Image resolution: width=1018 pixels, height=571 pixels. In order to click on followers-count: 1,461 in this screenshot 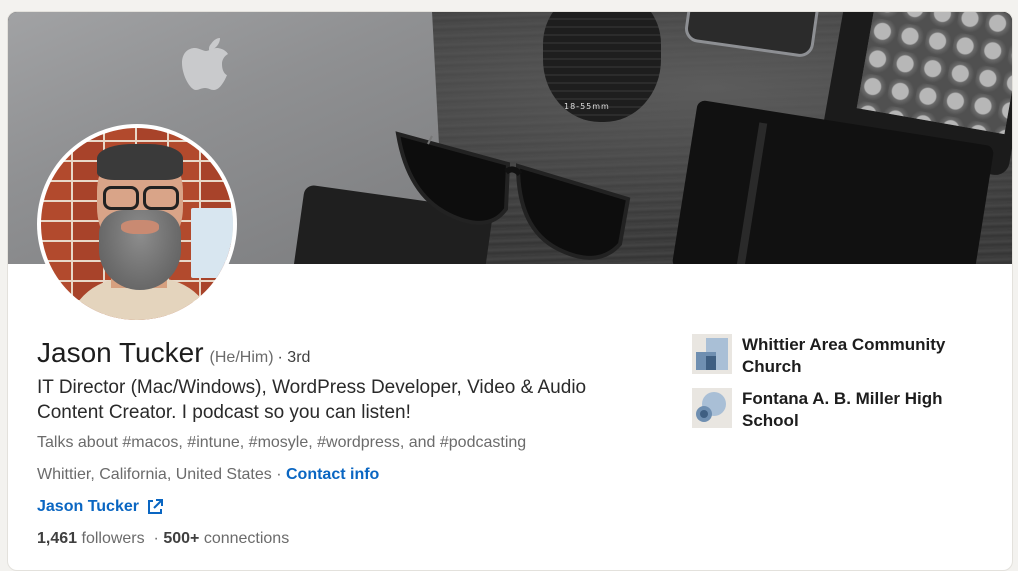, I will do `click(57, 538)`.